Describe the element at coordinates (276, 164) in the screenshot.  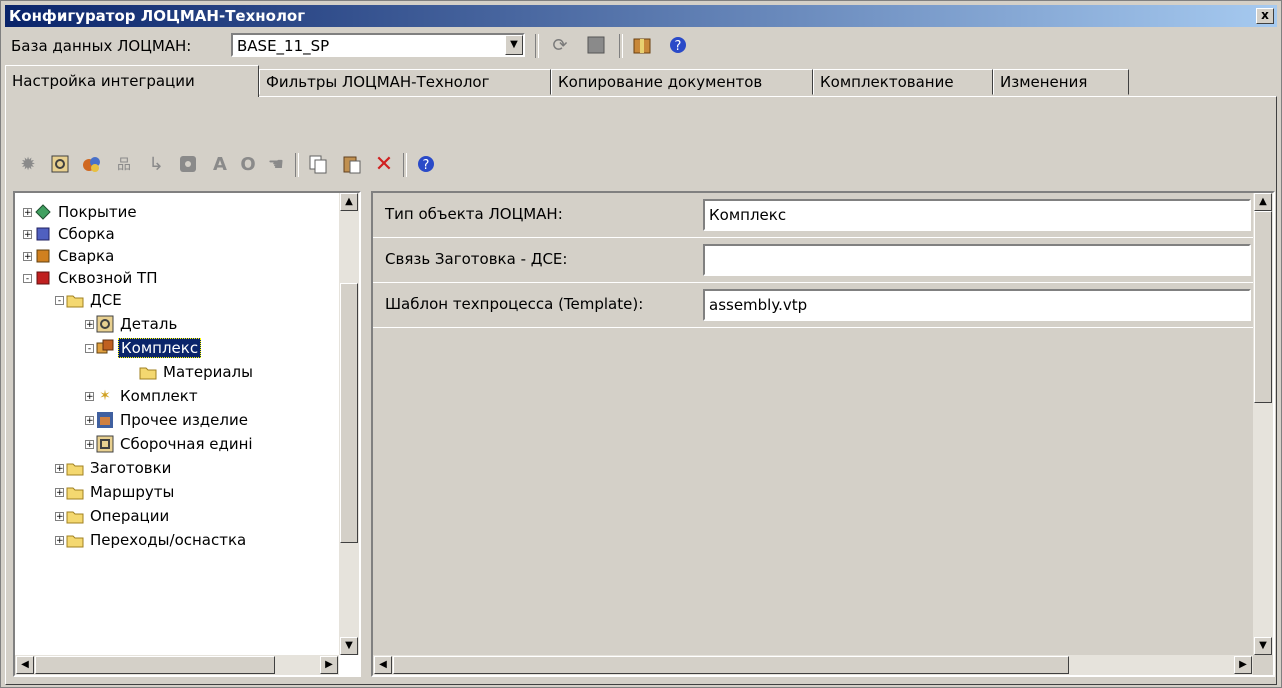
I see `hand-icon: ☚` at that location.